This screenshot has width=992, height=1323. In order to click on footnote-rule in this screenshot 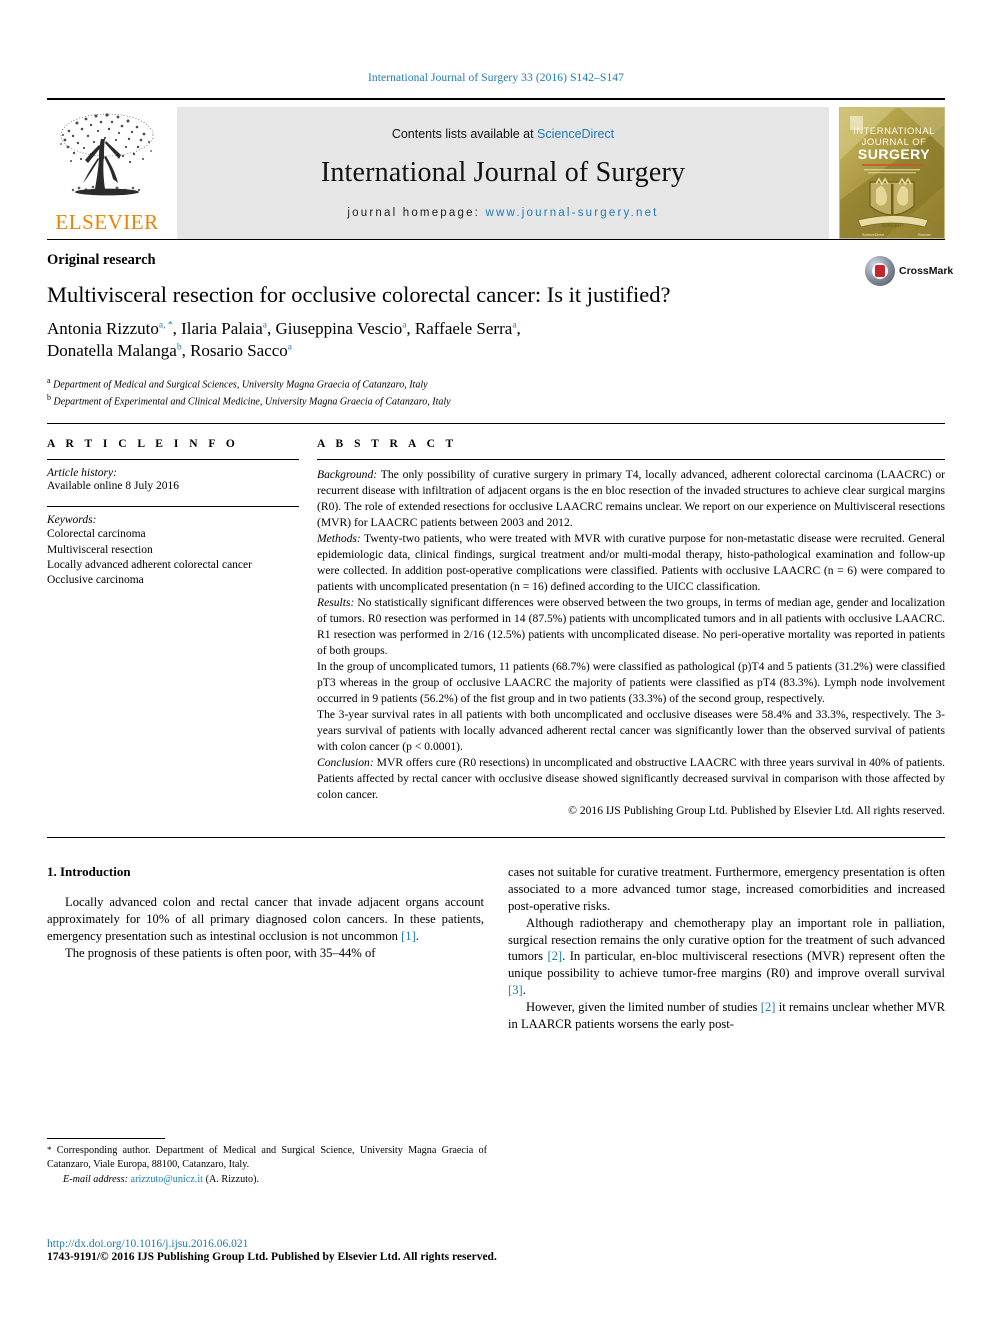, I will do `click(106, 1138)`.